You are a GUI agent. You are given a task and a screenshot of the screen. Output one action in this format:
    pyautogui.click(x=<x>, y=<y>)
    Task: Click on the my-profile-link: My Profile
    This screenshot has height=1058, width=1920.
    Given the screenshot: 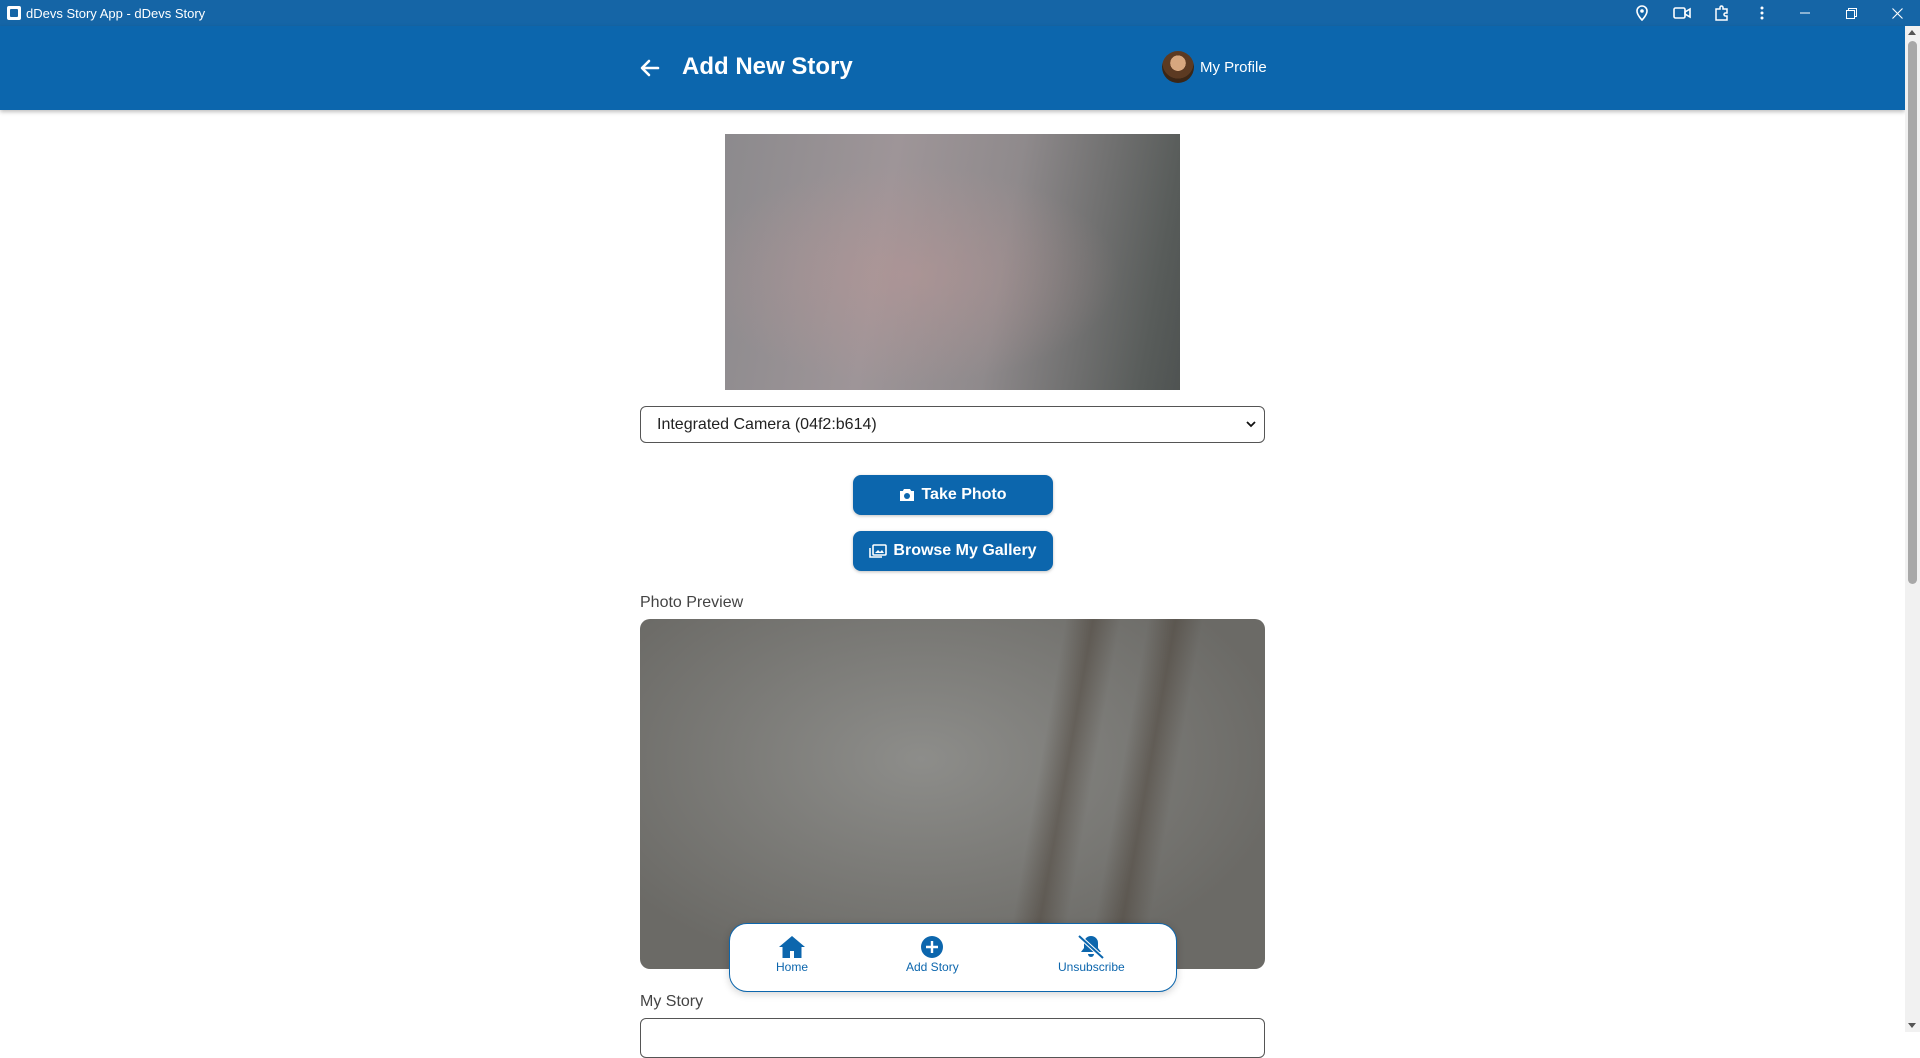 What is the action you would take?
    pyautogui.click(x=1214, y=67)
    